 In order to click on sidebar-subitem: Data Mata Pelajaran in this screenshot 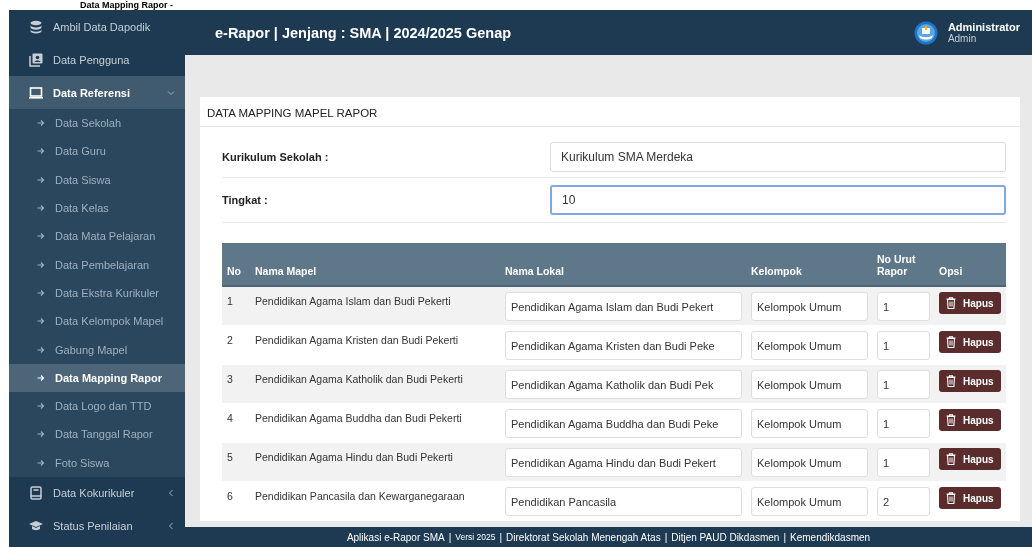, I will do `click(97, 236)`.